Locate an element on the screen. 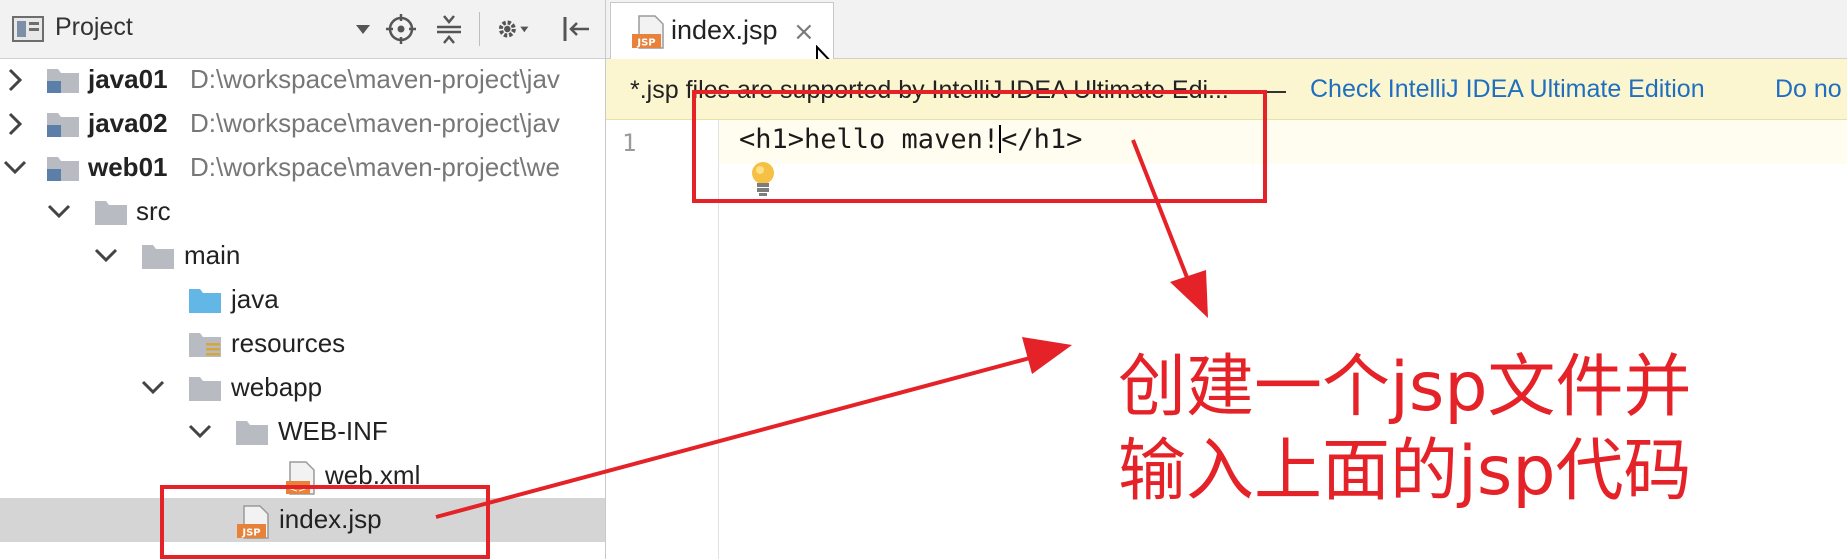  tree-item-label: web.xml is located at coordinates (373, 475).